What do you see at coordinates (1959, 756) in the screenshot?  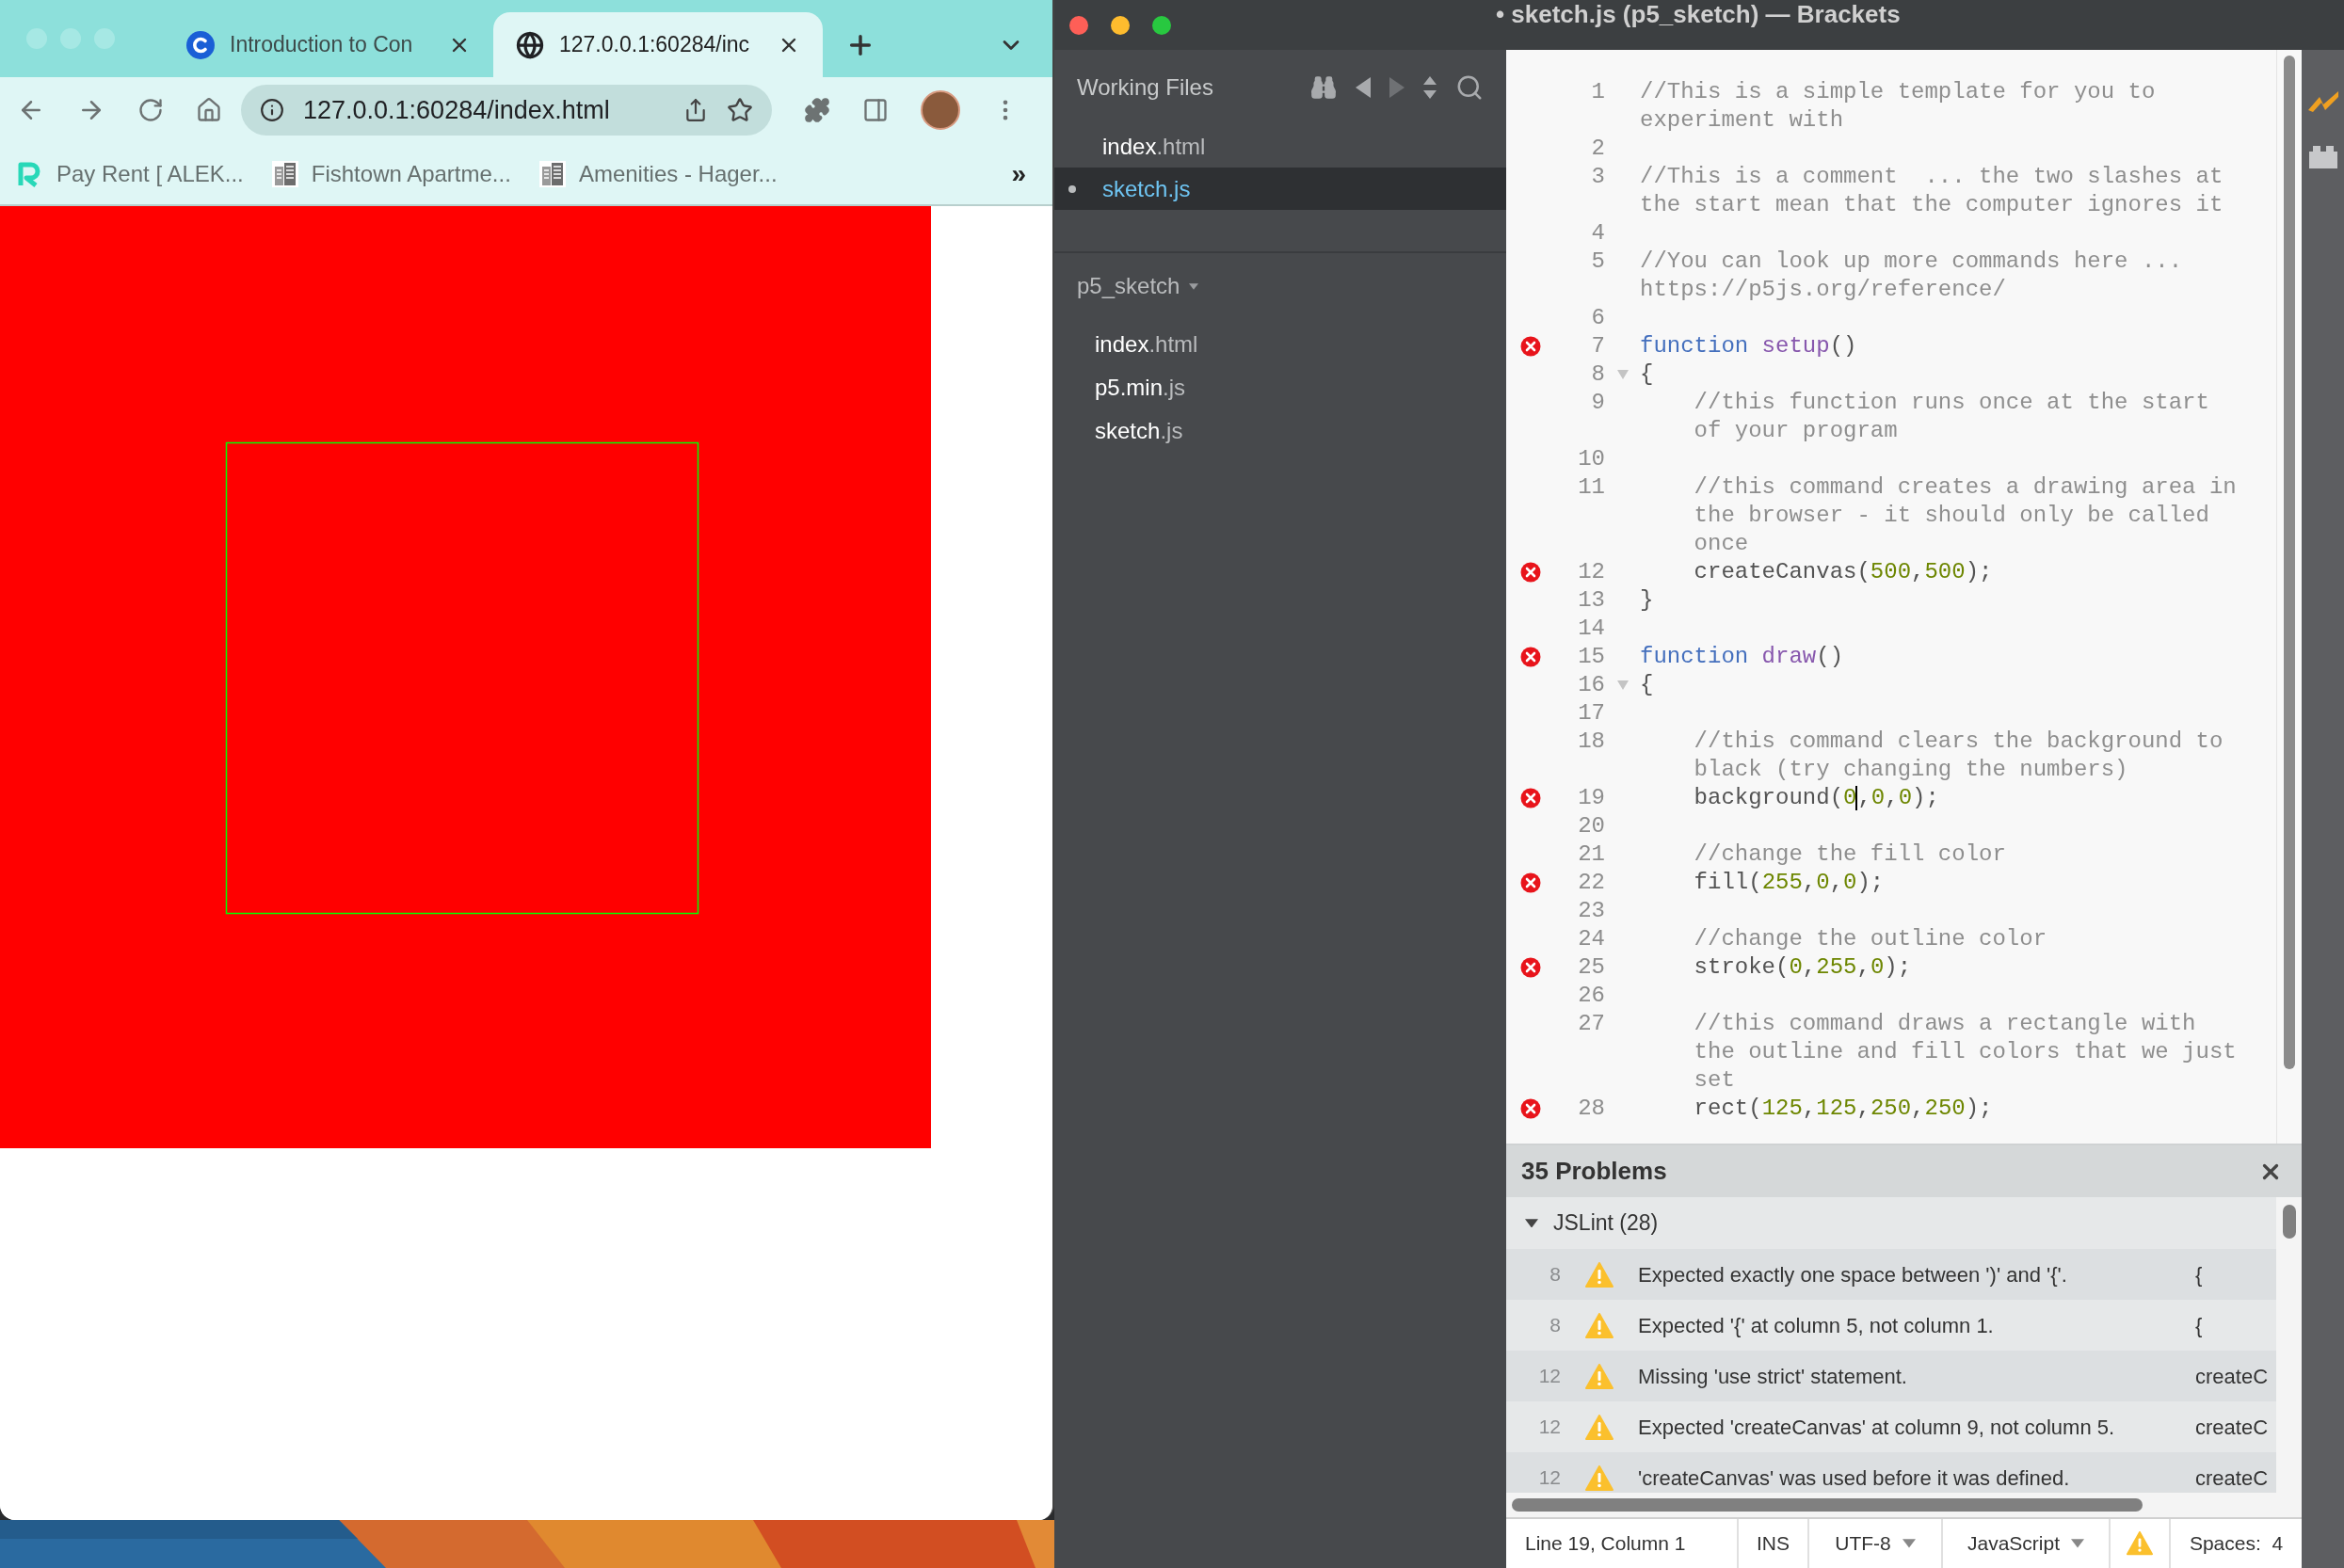 I see `code-comment: //this command clears the background to black (try changing the numbers)` at bounding box center [1959, 756].